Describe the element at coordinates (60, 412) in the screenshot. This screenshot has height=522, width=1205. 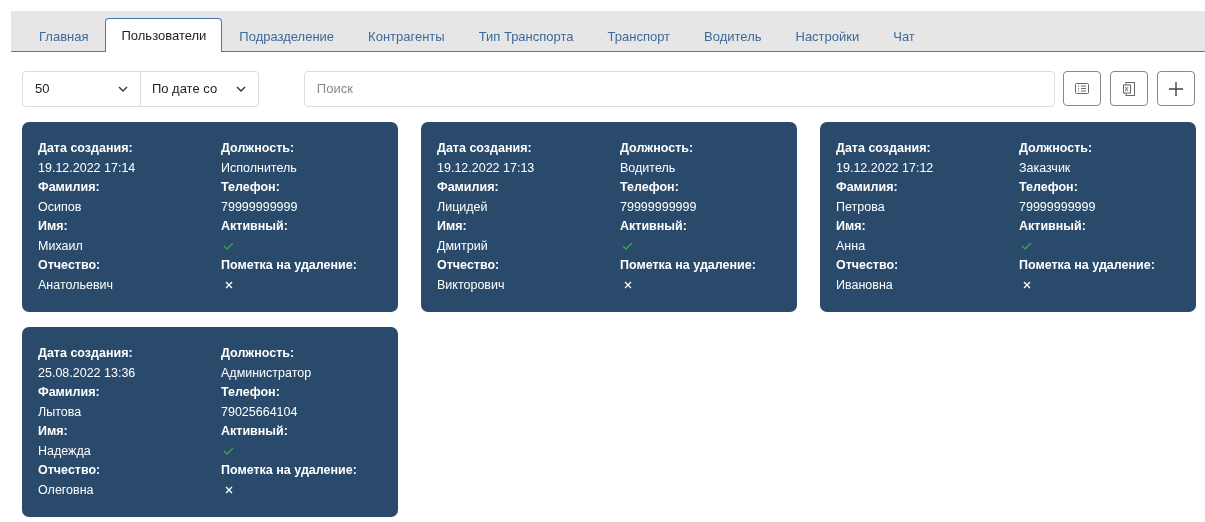
I see `field-value: Лытова` at that location.